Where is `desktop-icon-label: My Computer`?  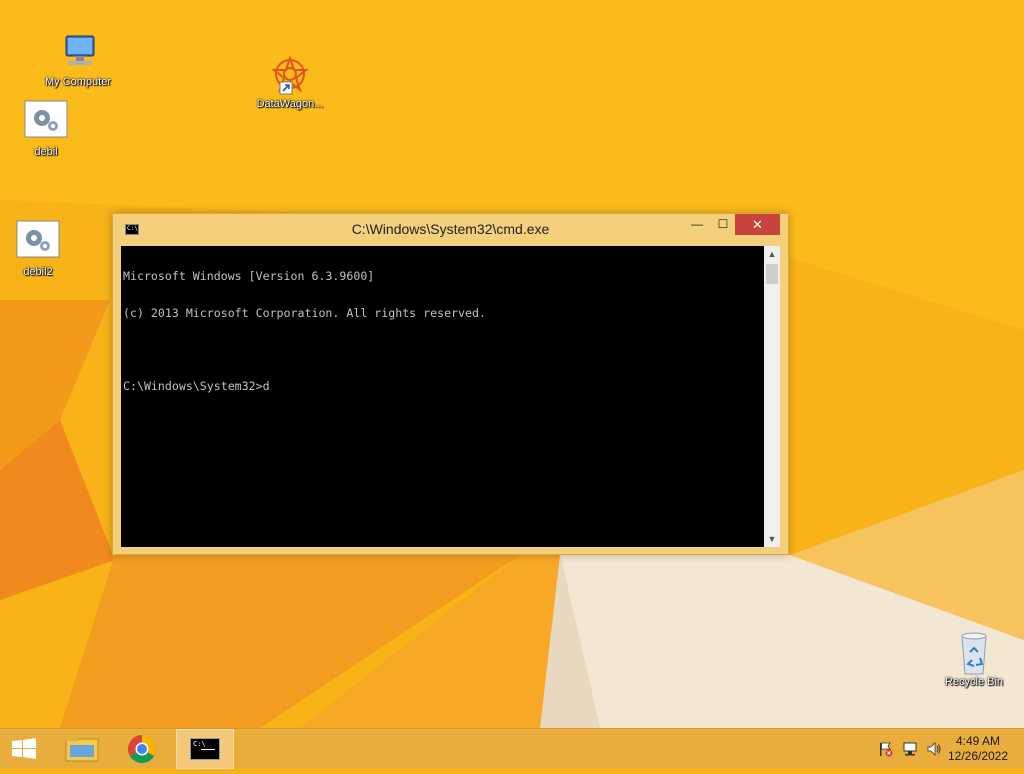
desktop-icon-label: My Computer is located at coordinates (78, 82).